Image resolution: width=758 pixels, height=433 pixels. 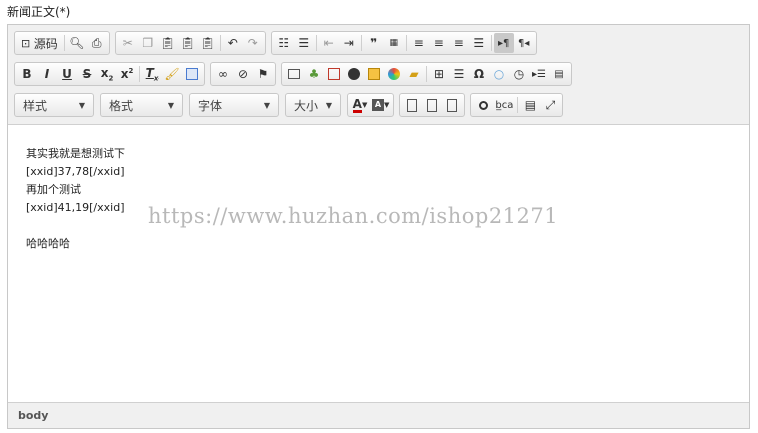 I want to click on file-upload-button: ▰, so click(x=414, y=74).